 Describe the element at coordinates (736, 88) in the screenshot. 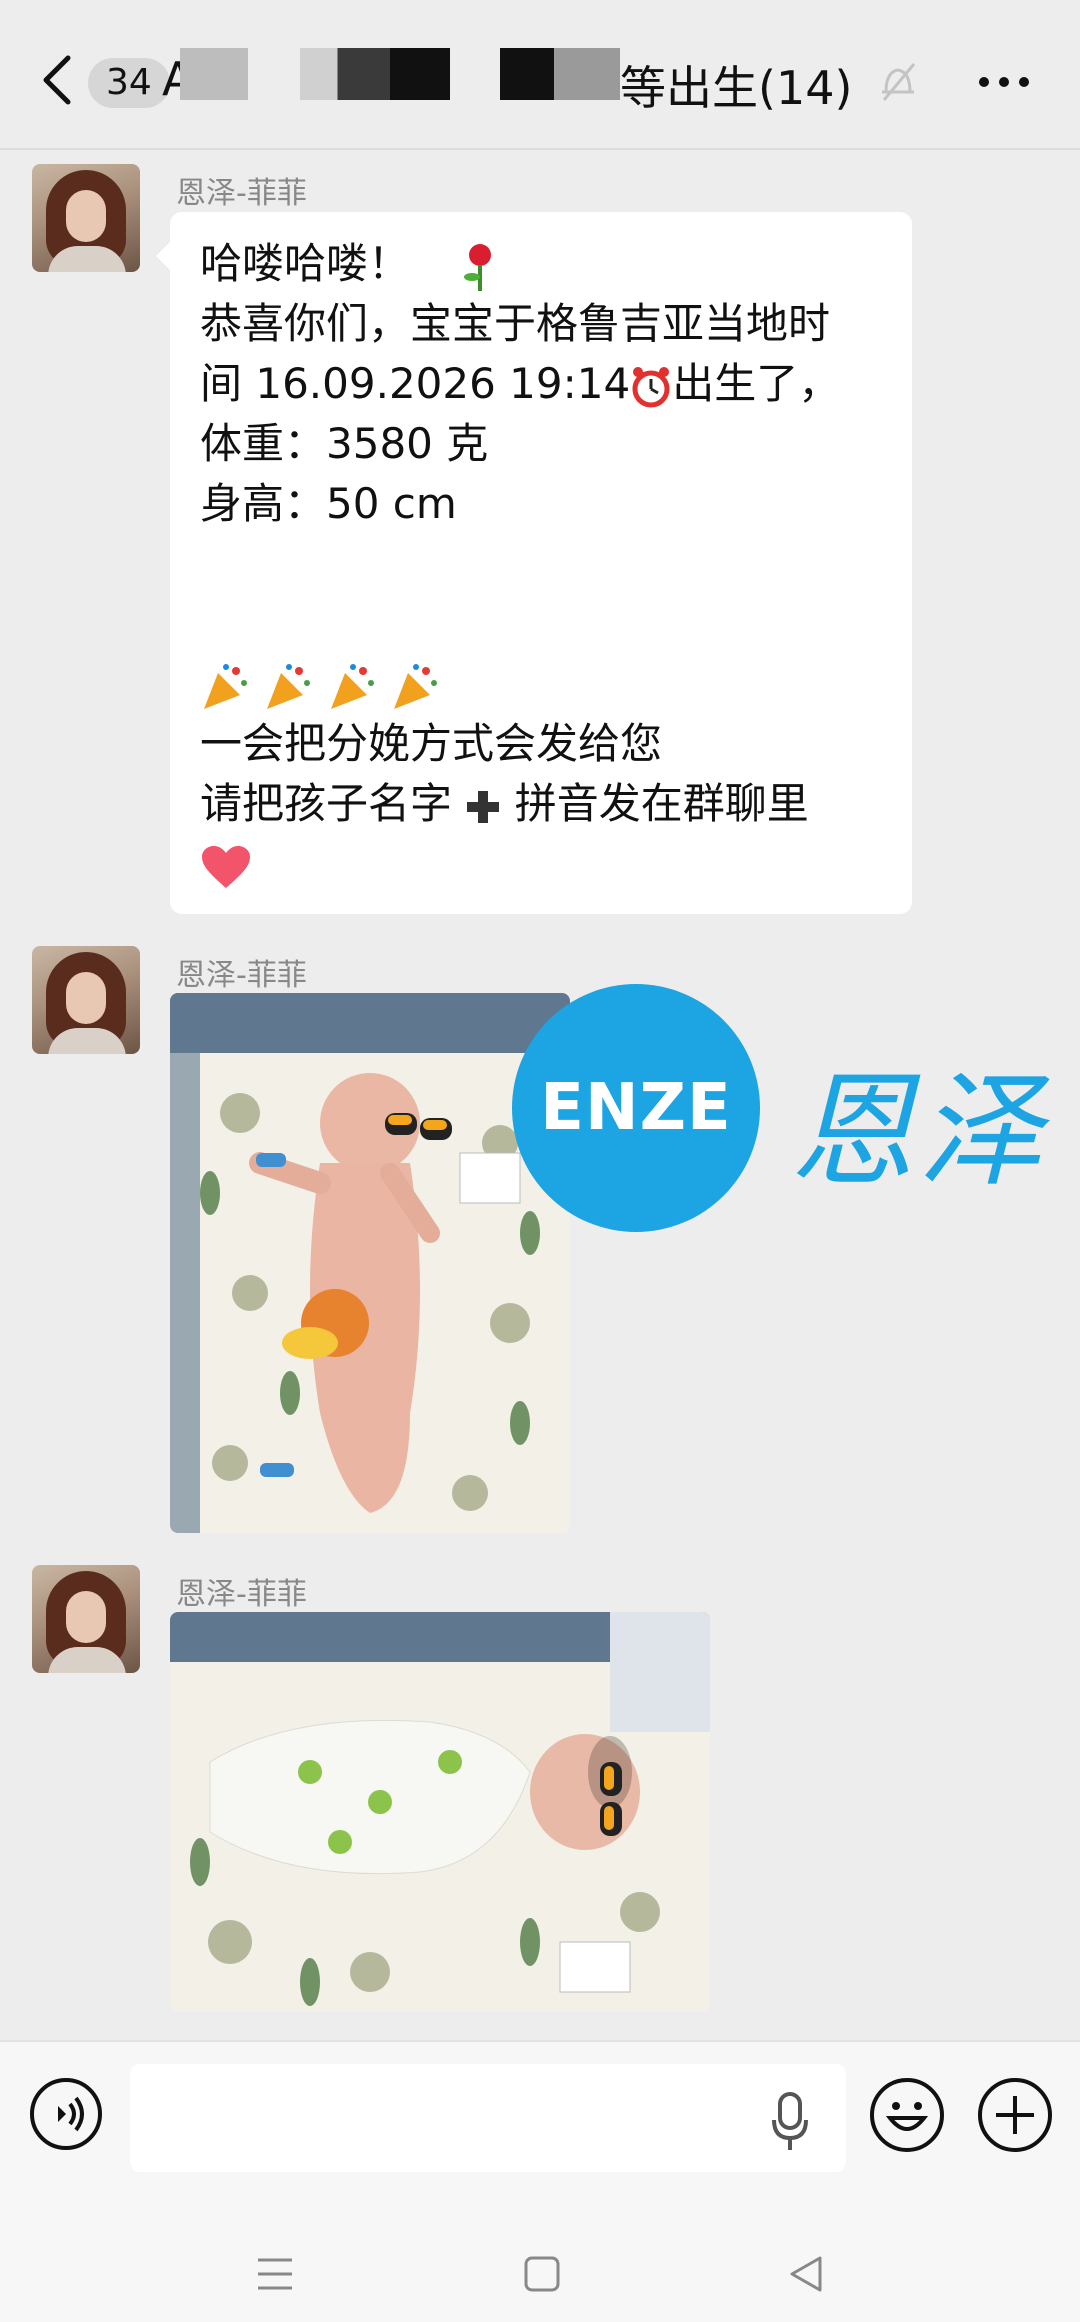

I see `chat-title: 等出生(14)` at that location.